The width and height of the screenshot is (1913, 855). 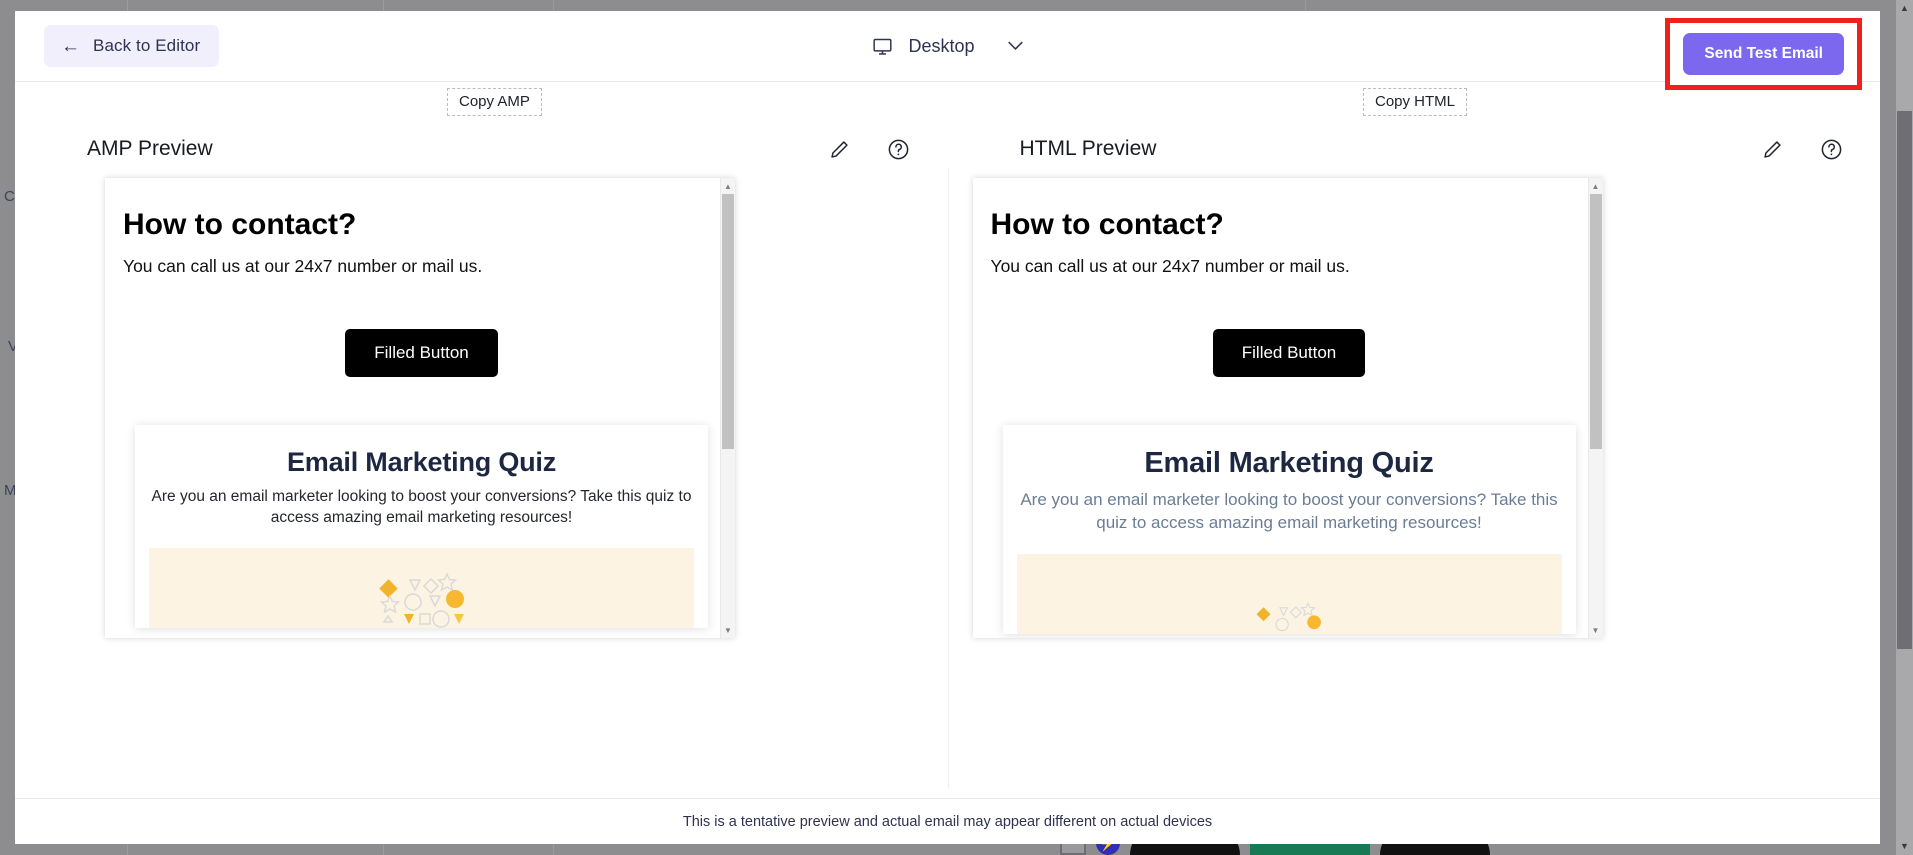 What do you see at coordinates (728, 630) in the screenshot?
I see `amp-preview-scroll-down: ▼` at bounding box center [728, 630].